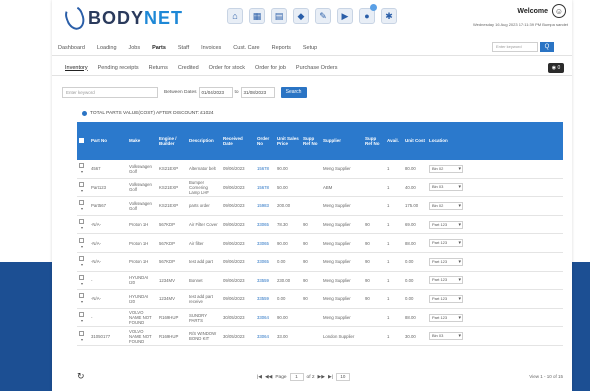  I want to click on tab-order-for-stock: Order for stock, so click(227, 68).